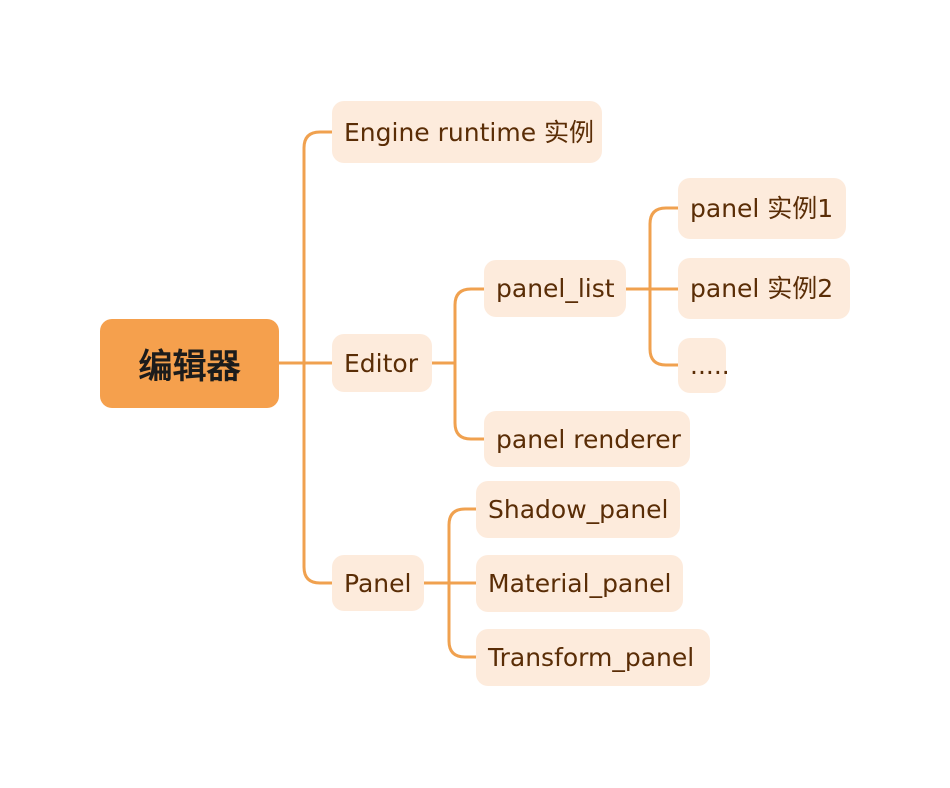 The width and height of the screenshot is (950, 788). Describe the element at coordinates (469, 132) in the screenshot. I see `node-label: Engine runtime 实例` at that location.